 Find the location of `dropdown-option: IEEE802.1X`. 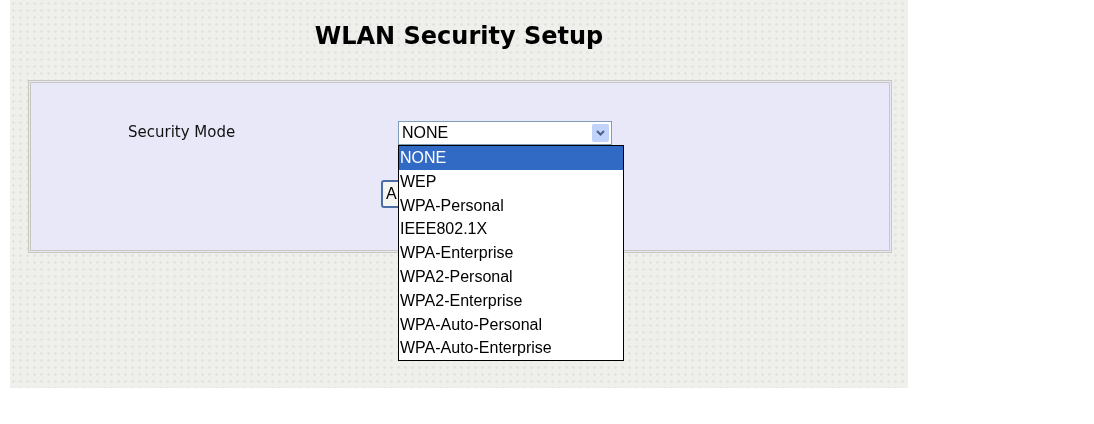

dropdown-option: IEEE802.1X is located at coordinates (511, 229).